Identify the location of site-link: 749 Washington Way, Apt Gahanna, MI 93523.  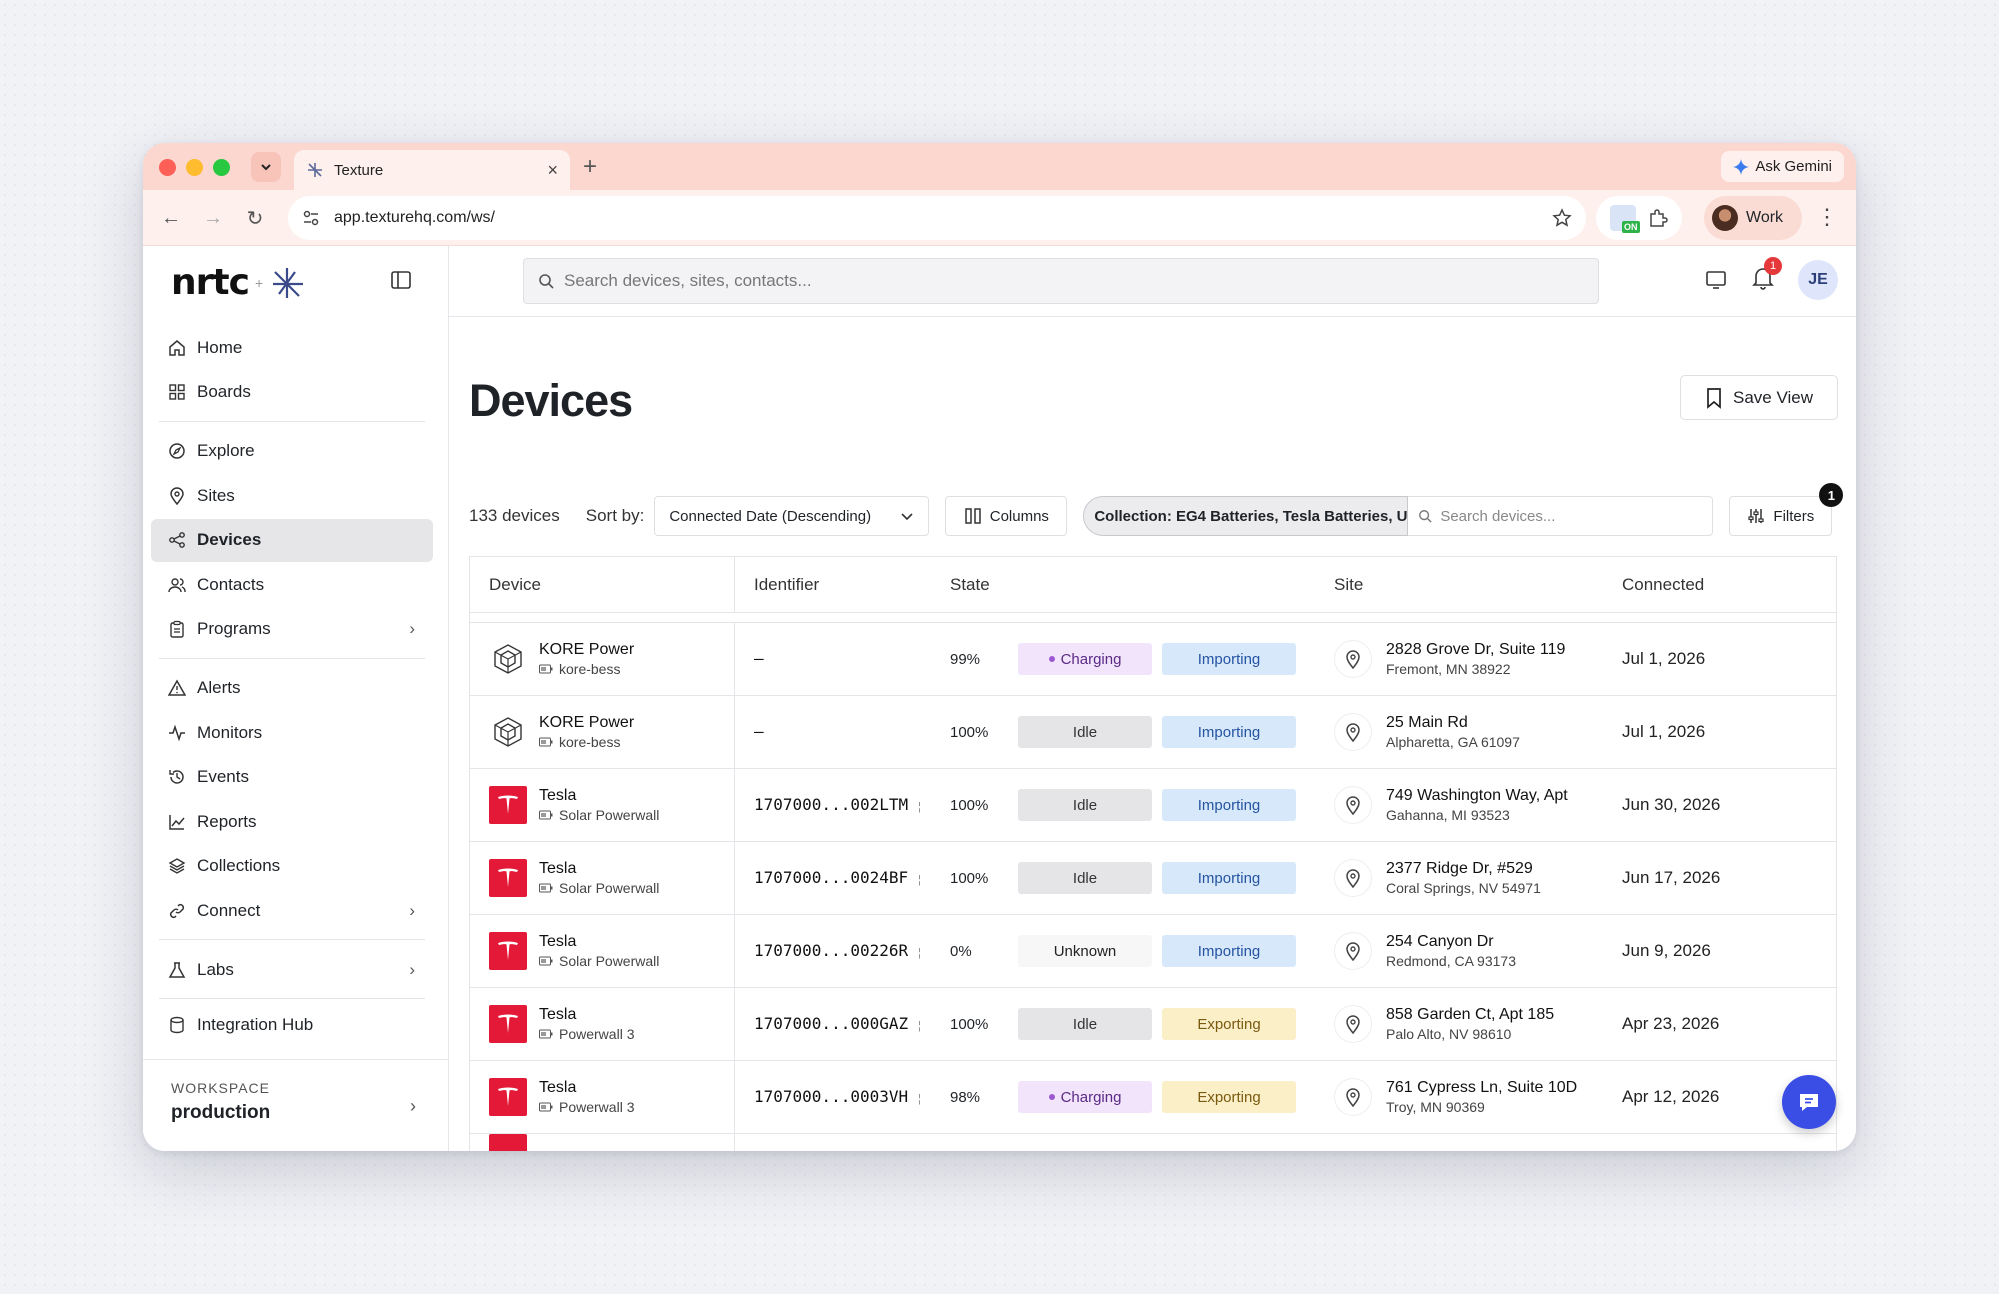
(1478, 805).